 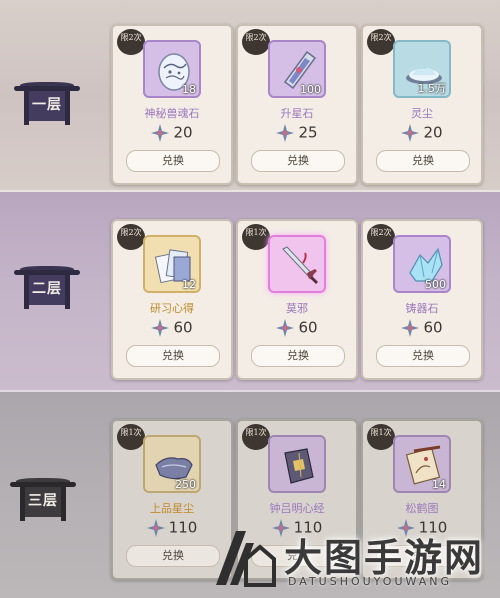 What do you see at coordinates (432, 88) in the screenshot?
I see `item-quantity: 1.5万` at bounding box center [432, 88].